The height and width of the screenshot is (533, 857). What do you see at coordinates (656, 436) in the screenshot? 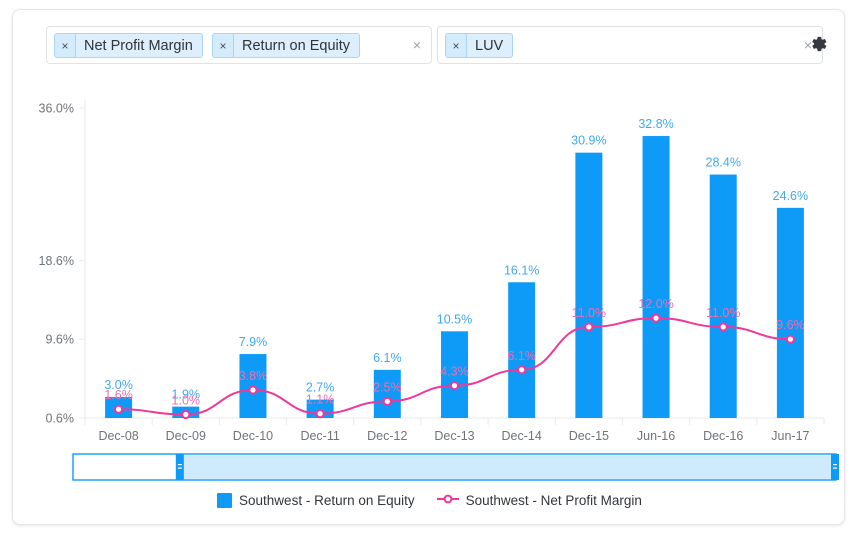
I see `x-axis-label: Jun-16` at bounding box center [656, 436].